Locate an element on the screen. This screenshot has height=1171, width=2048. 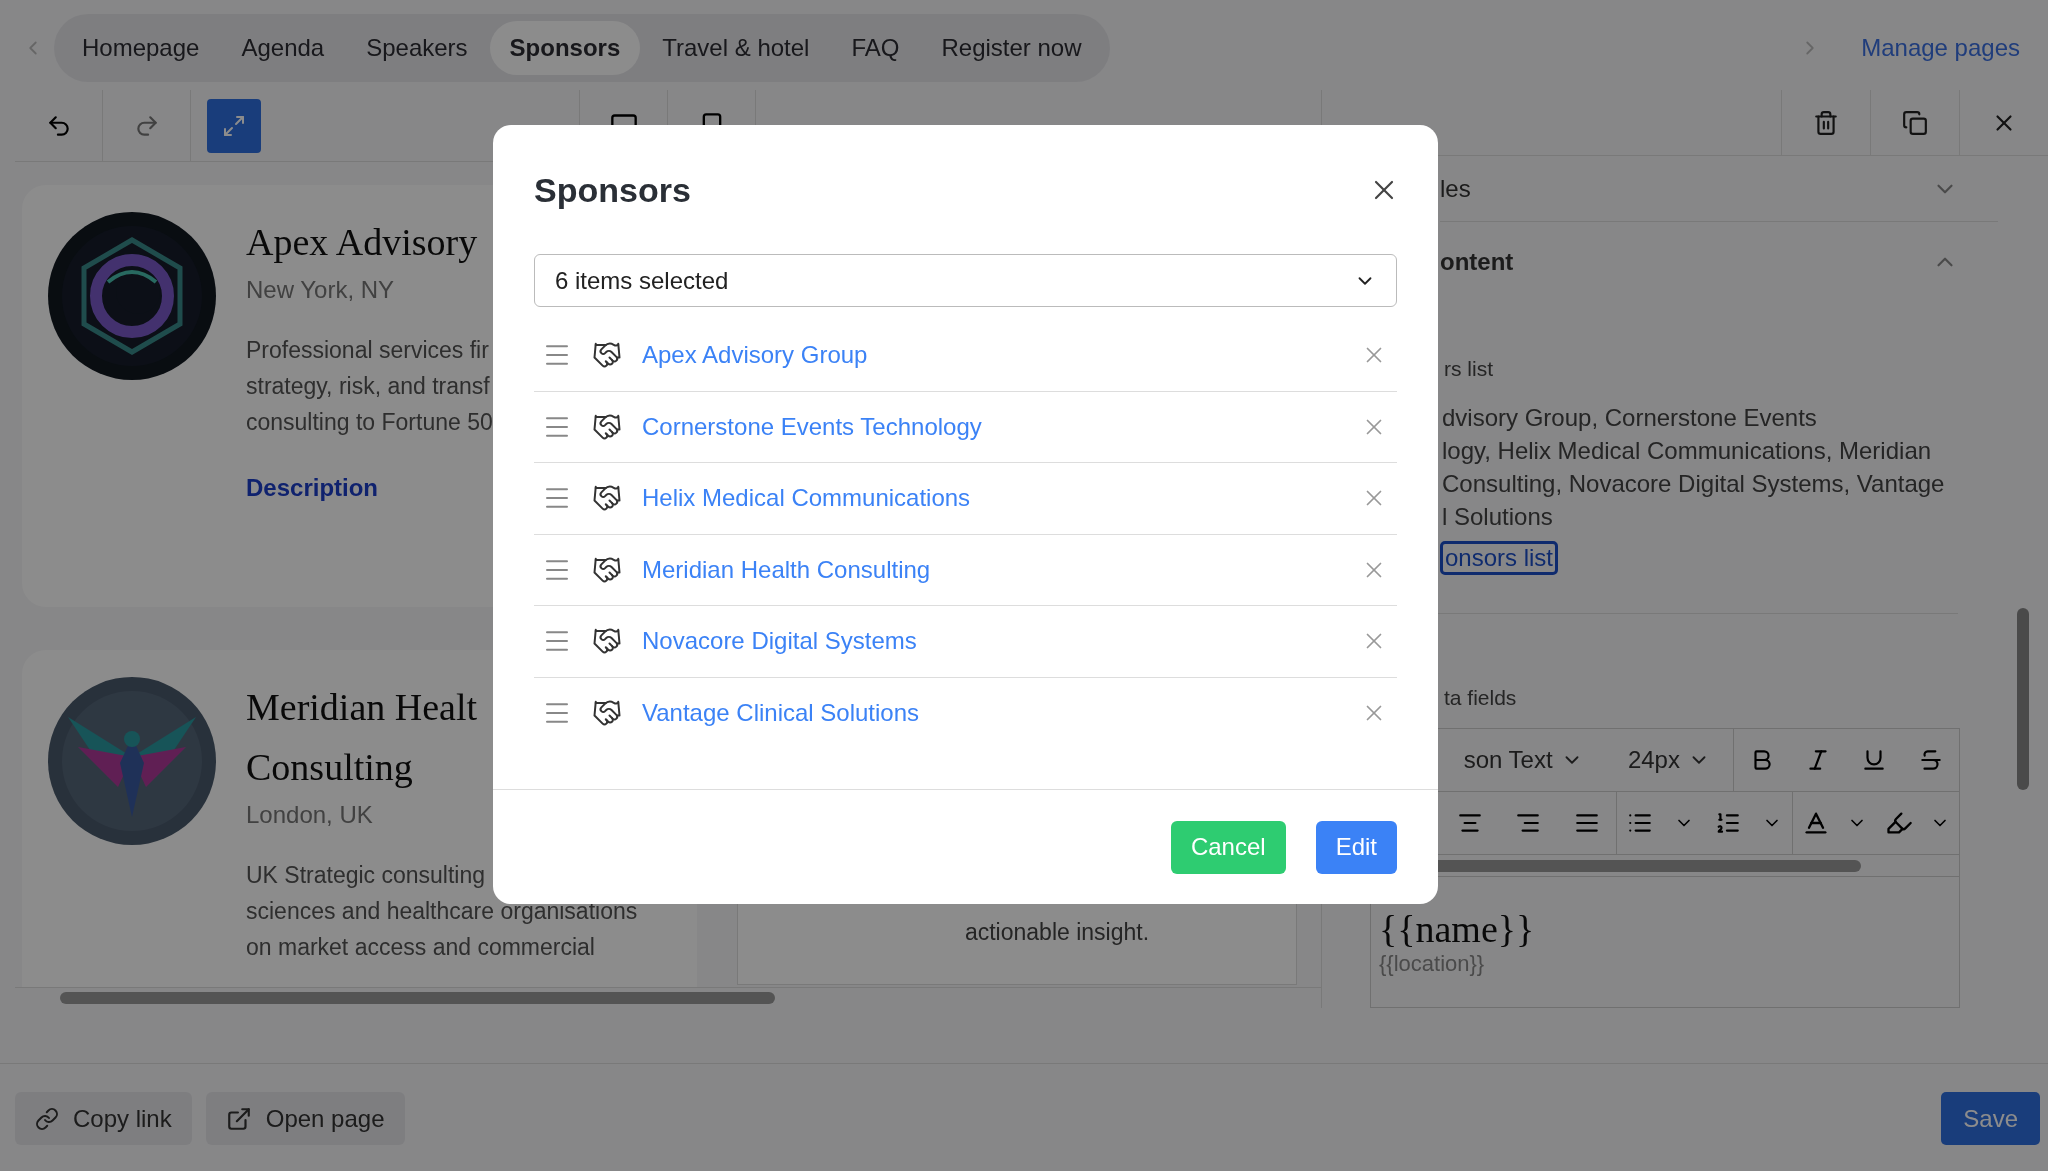
sponsor-link: Meridian Health Consulting is located at coordinates (991, 569).